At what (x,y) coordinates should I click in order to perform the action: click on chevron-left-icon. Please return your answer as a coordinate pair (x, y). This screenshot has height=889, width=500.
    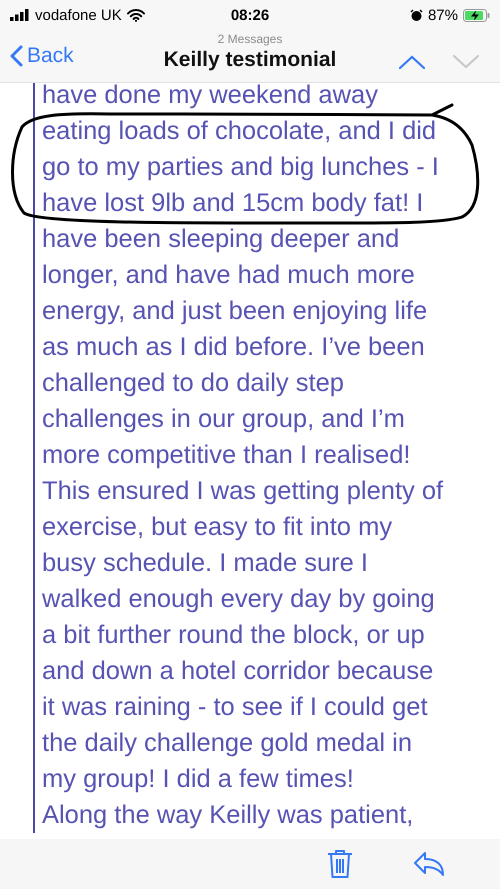
    Looking at the image, I should click on (16, 56).